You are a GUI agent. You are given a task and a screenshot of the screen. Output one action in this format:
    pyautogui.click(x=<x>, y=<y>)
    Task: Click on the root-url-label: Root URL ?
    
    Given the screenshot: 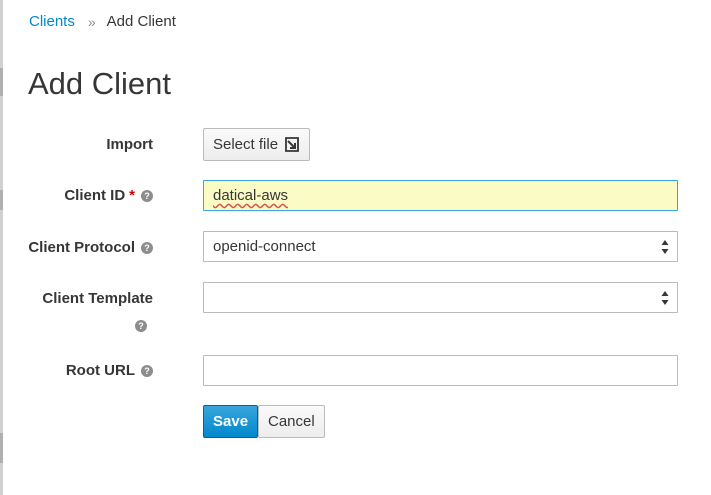 What is the action you would take?
    pyautogui.click(x=109, y=370)
    